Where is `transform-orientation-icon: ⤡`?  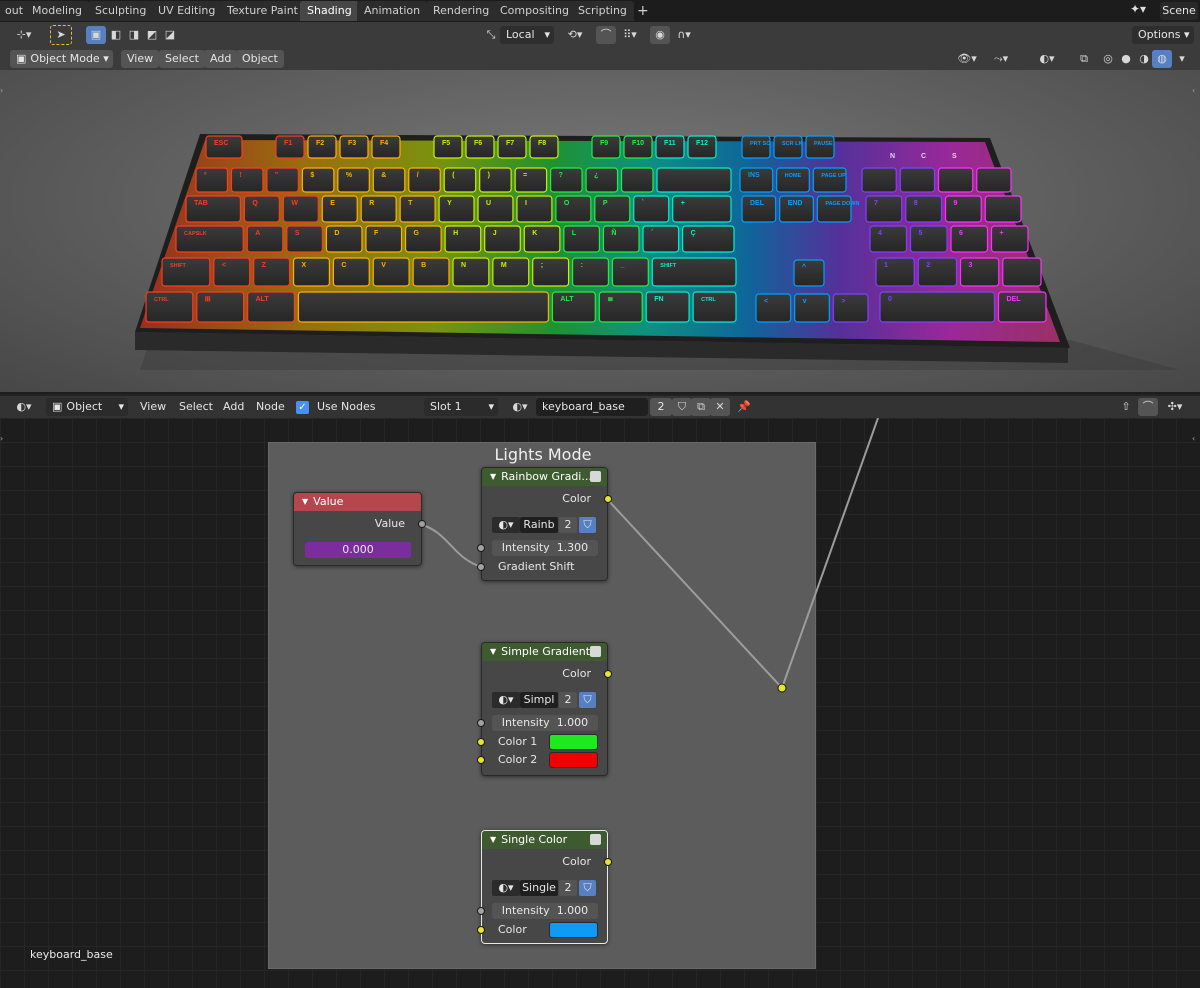
transform-orientation-icon: ⤡ is located at coordinates (491, 35).